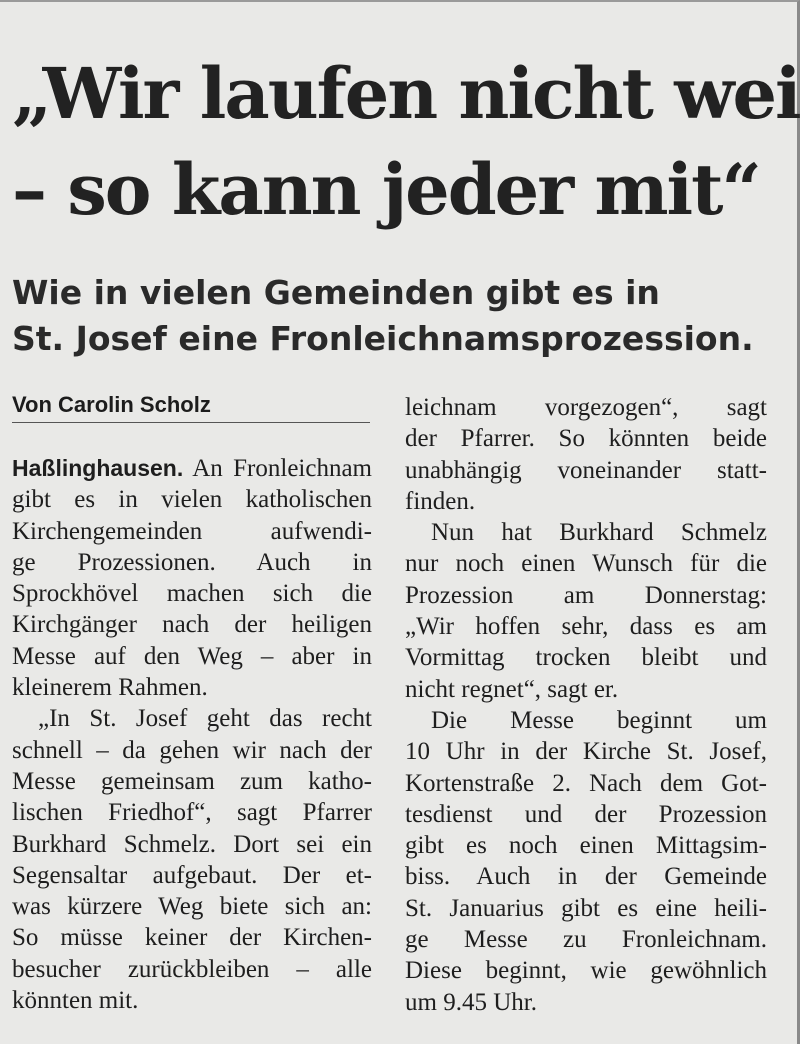 Image resolution: width=800 pixels, height=1044 pixels. Describe the element at coordinates (191, 406) in the screenshot. I see `byline: Von Carolin Scholz` at that location.